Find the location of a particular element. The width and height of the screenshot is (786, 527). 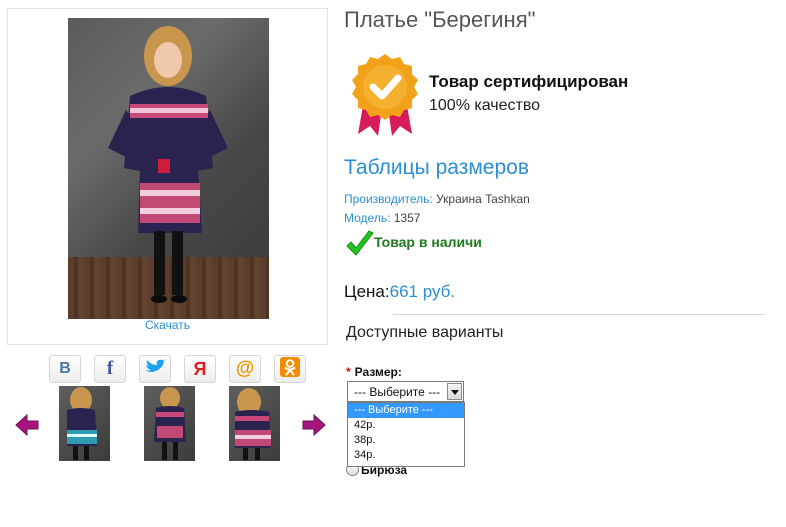

dropdown-arrow-icon is located at coordinates (454, 391).